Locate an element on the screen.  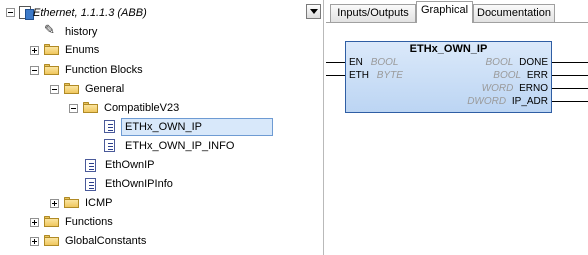
tree-item-ethx-own-ip-info: ETHx_OWN_IP_INFO is located at coordinates (179, 146).